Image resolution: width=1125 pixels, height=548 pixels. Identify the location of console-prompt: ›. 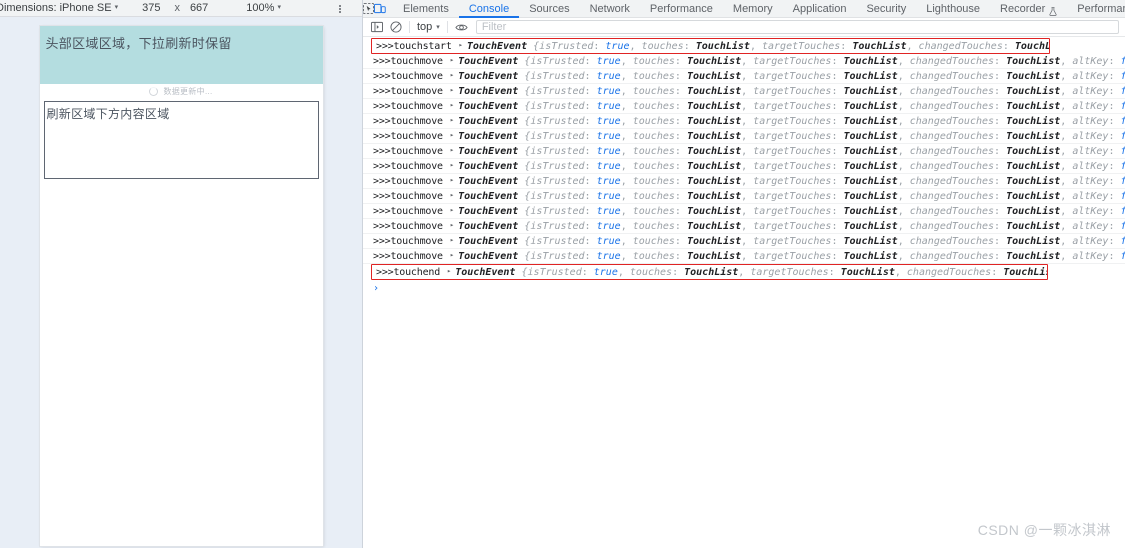
(744, 288).